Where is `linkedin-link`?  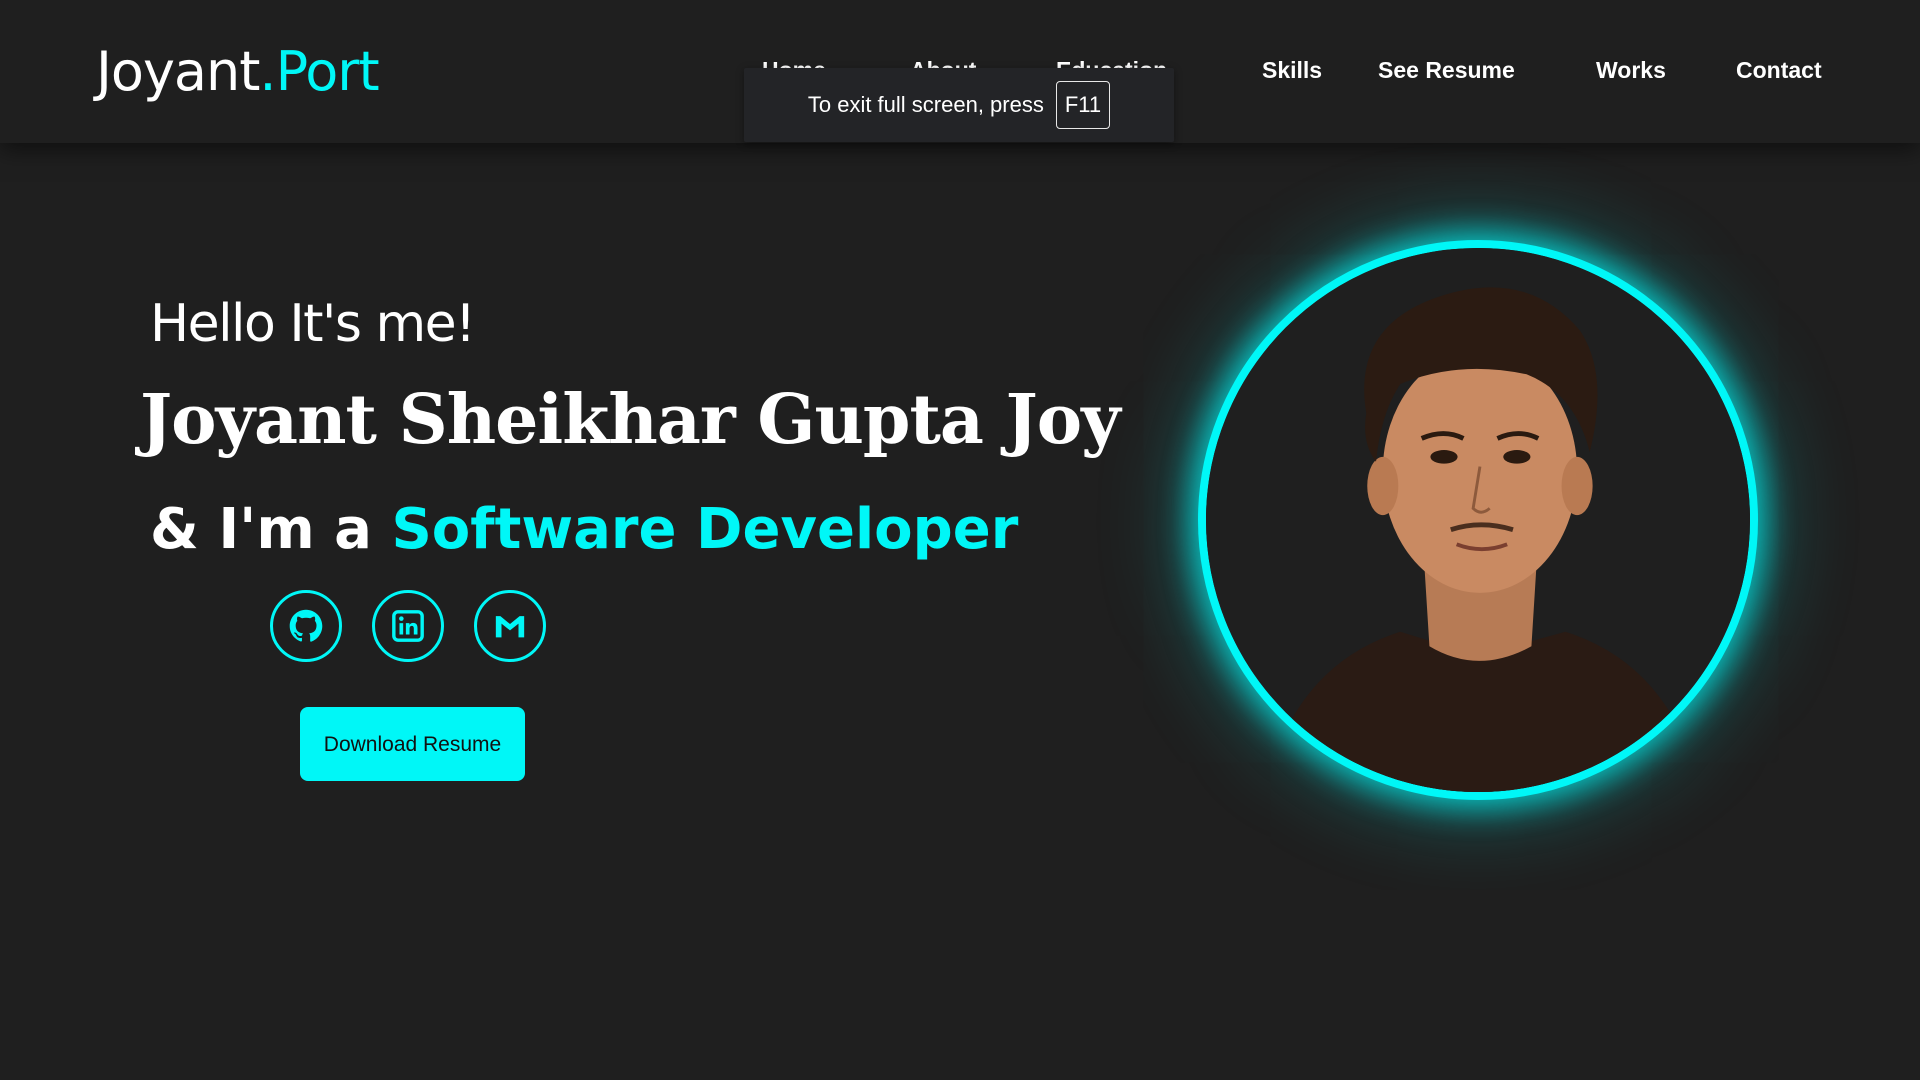
linkedin-link is located at coordinates (408, 626).